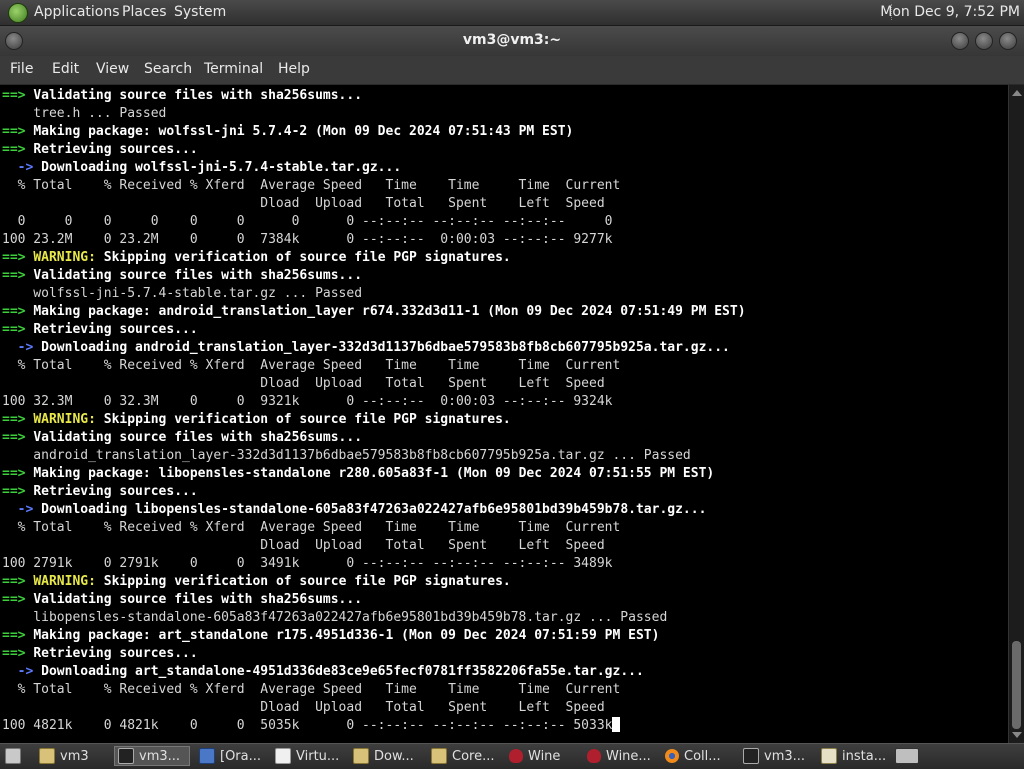 This screenshot has height=769, width=1024. I want to click on terminal-cursor, so click(616, 724).